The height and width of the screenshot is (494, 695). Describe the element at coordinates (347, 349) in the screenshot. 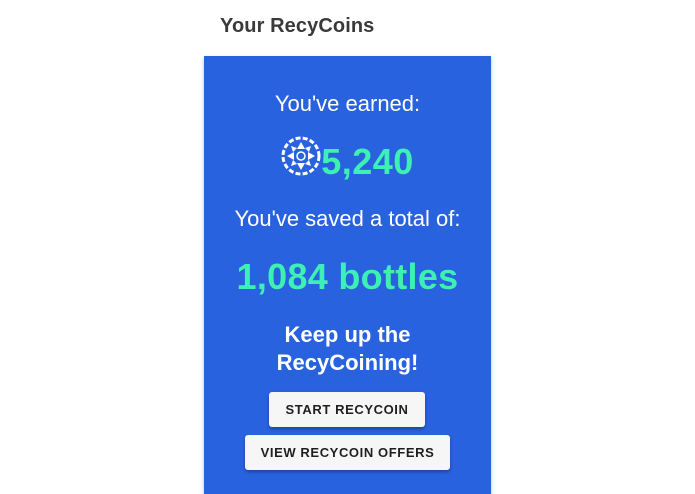

I see `encouragement-text: Keep up the RecyCoining!` at that location.